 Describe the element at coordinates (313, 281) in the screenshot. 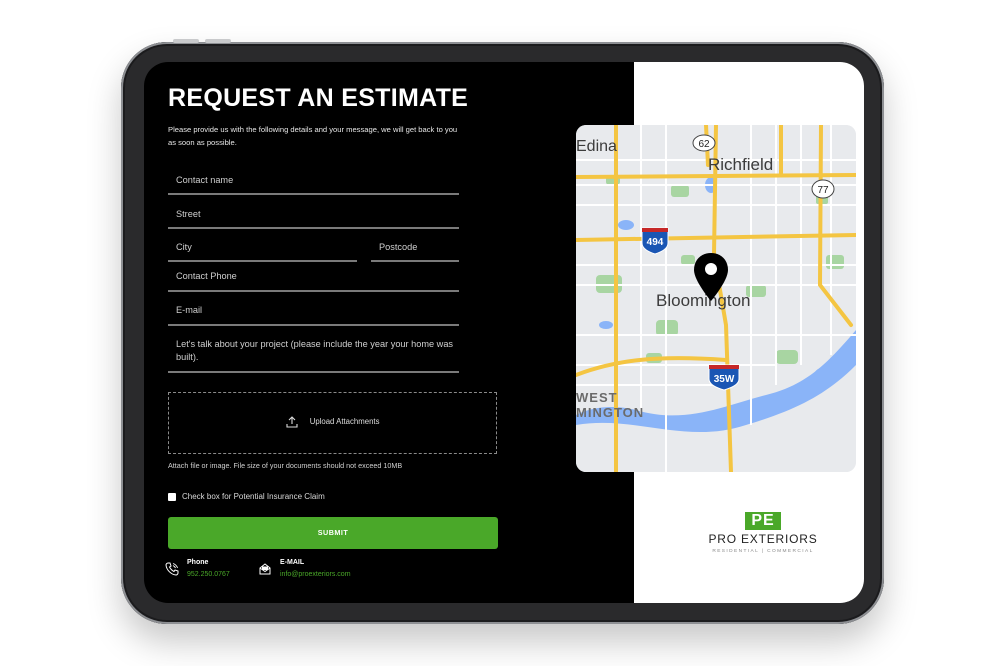

I see `contact-phone-field: Contact Phone` at that location.